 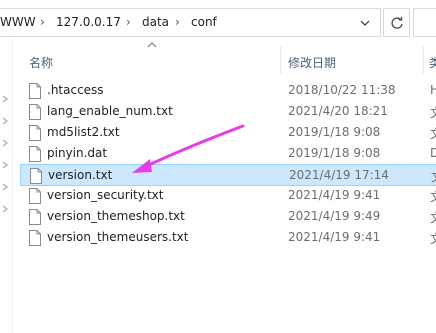 I want to click on sort-ascending-icon, so click(x=152, y=45).